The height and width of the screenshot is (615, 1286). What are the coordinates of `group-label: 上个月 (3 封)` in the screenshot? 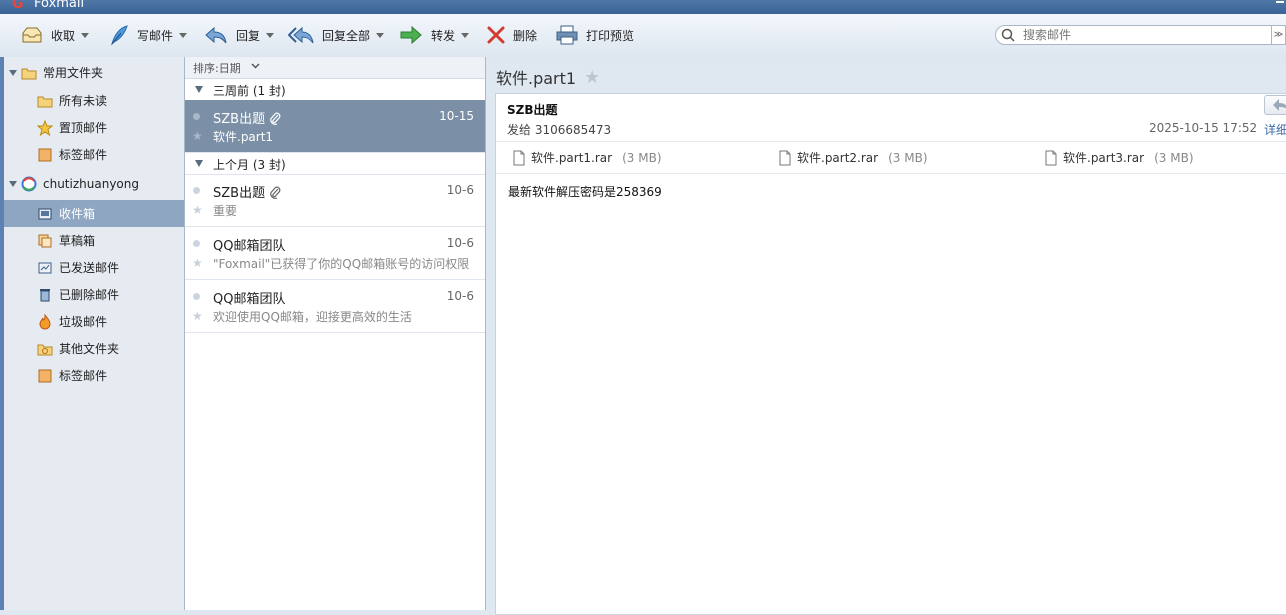 It's located at (249, 165).